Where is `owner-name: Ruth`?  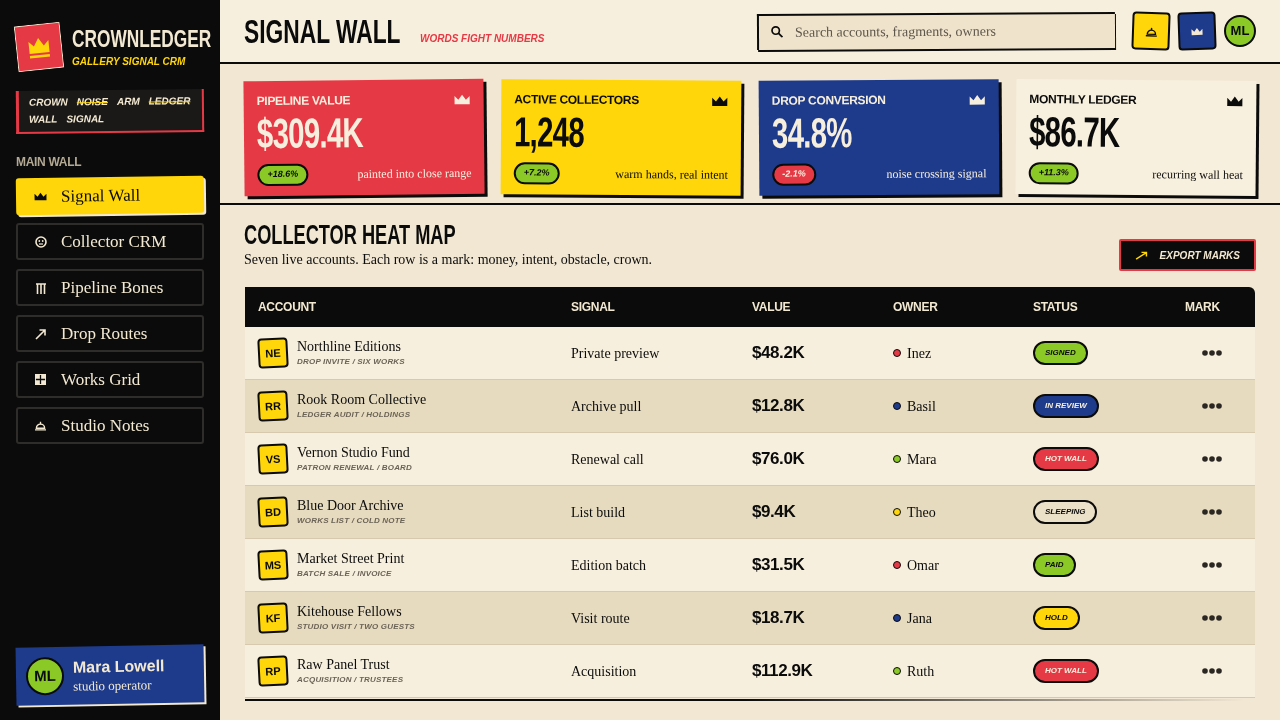
owner-name: Ruth is located at coordinates (921, 671).